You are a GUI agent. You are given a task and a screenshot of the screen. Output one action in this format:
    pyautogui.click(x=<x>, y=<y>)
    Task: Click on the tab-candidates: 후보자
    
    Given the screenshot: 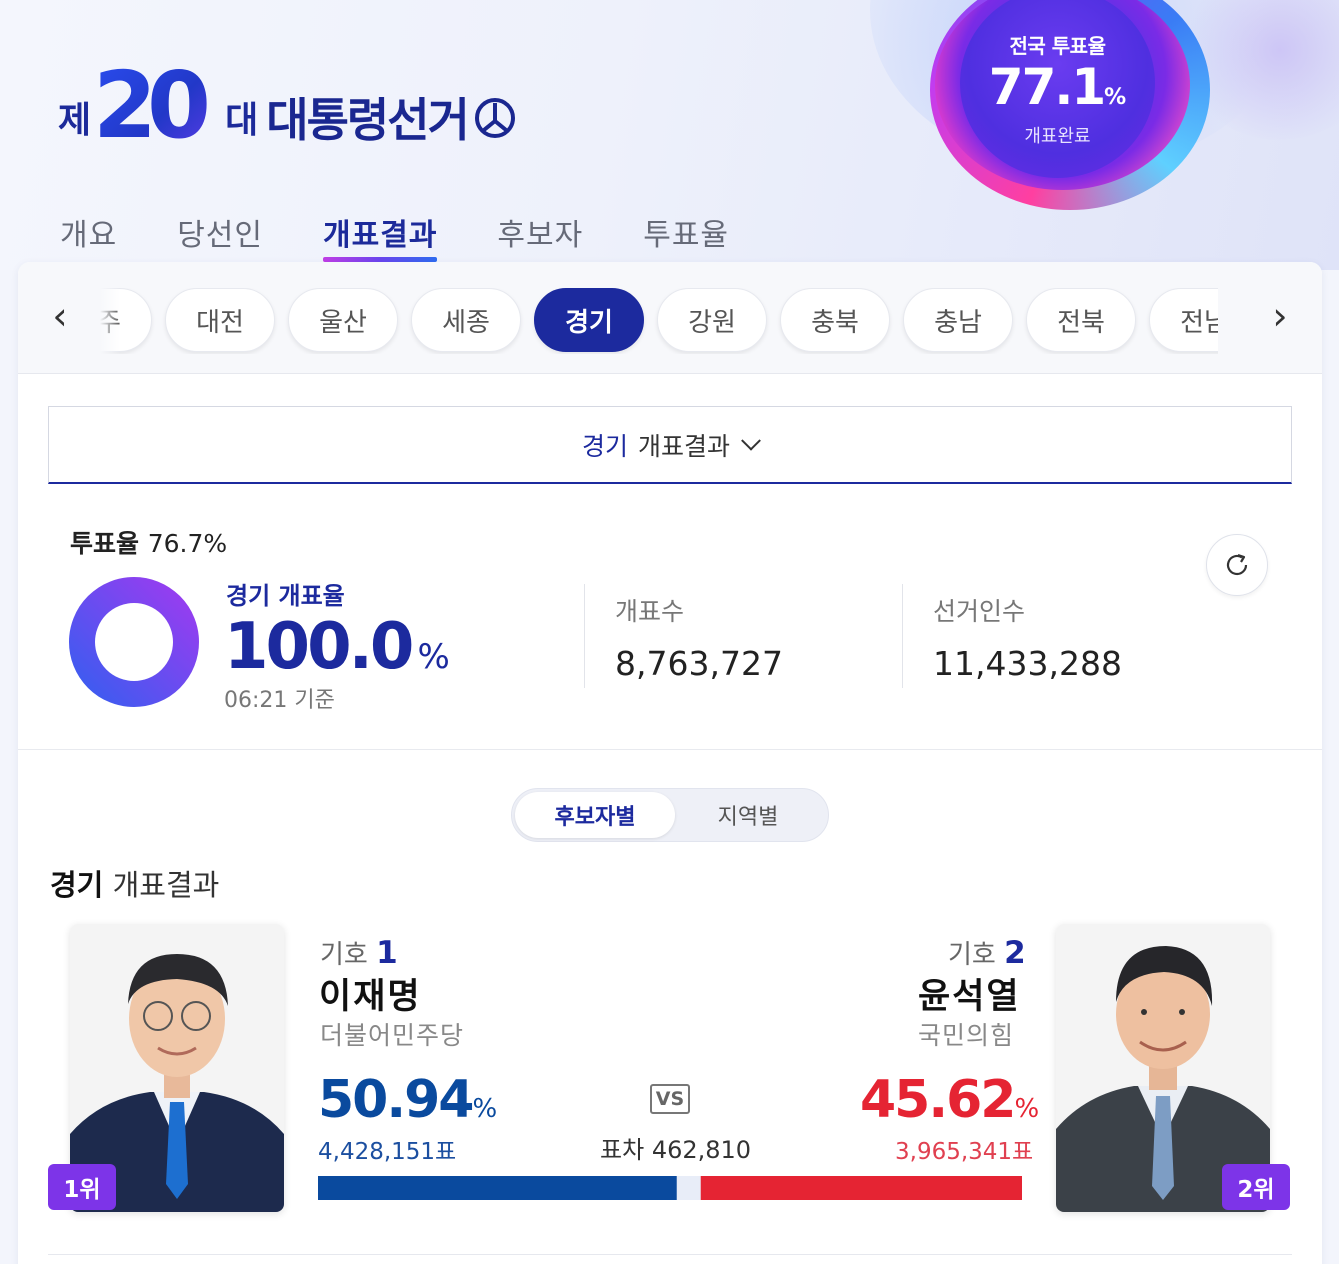 What is the action you would take?
    pyautogui.click(x=540, y=236)
    